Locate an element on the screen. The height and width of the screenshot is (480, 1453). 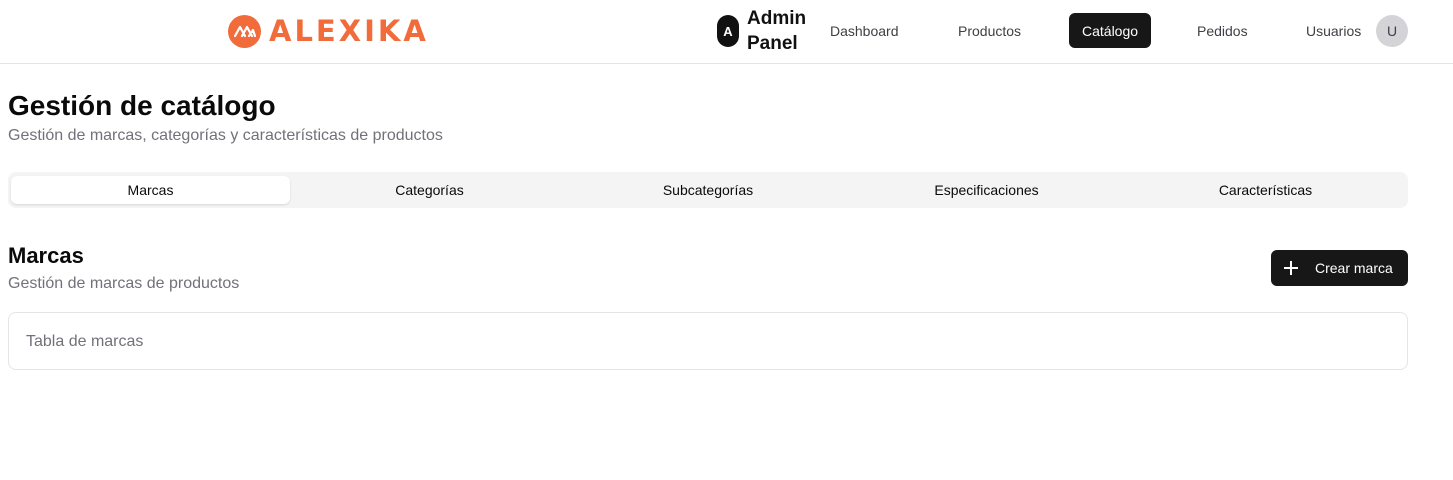
tab-subcategorias: Subcategorías is located at coordinates (708, 190).